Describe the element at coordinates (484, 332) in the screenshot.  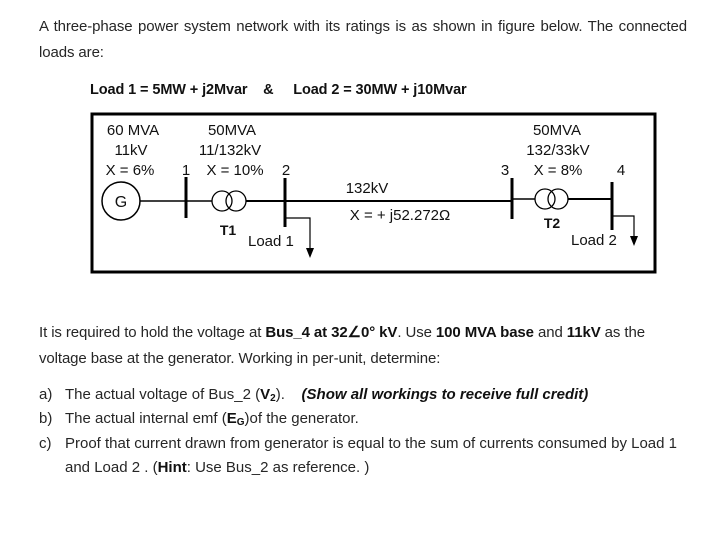
I see `req-base-mva: 100 MVA base` at that location.